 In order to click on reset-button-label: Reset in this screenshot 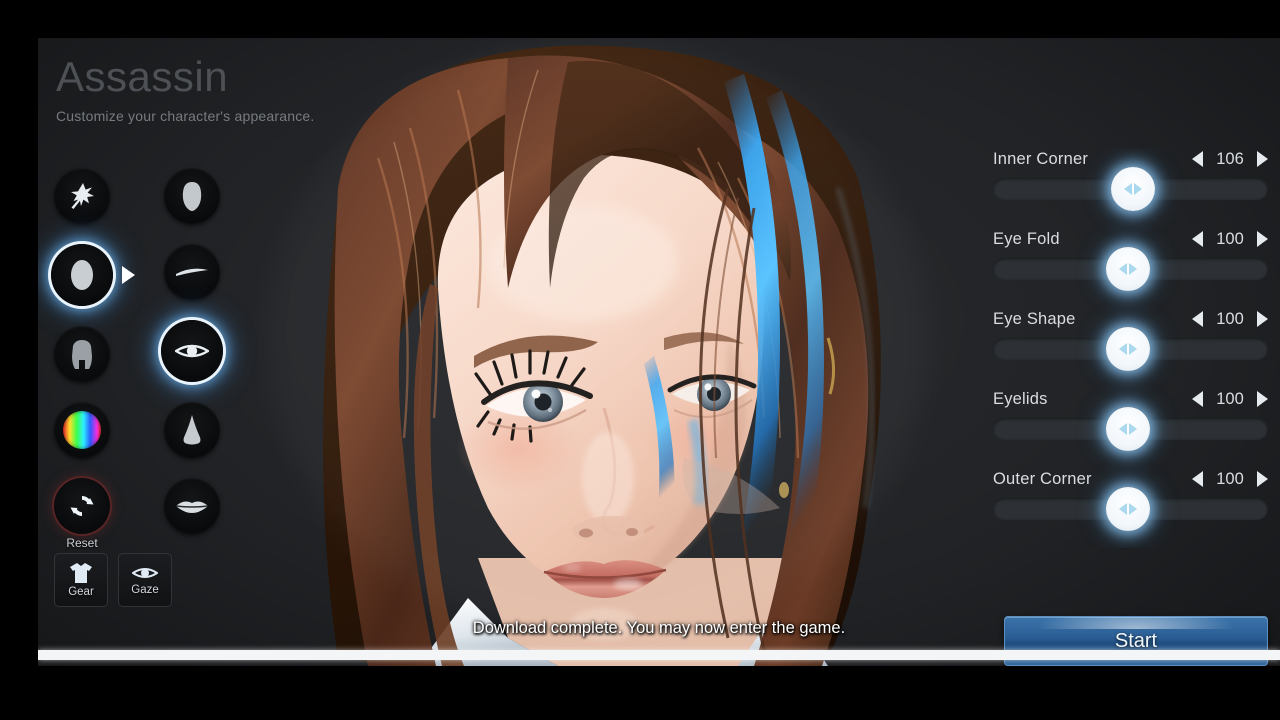, I will do `click(82, 543)`.